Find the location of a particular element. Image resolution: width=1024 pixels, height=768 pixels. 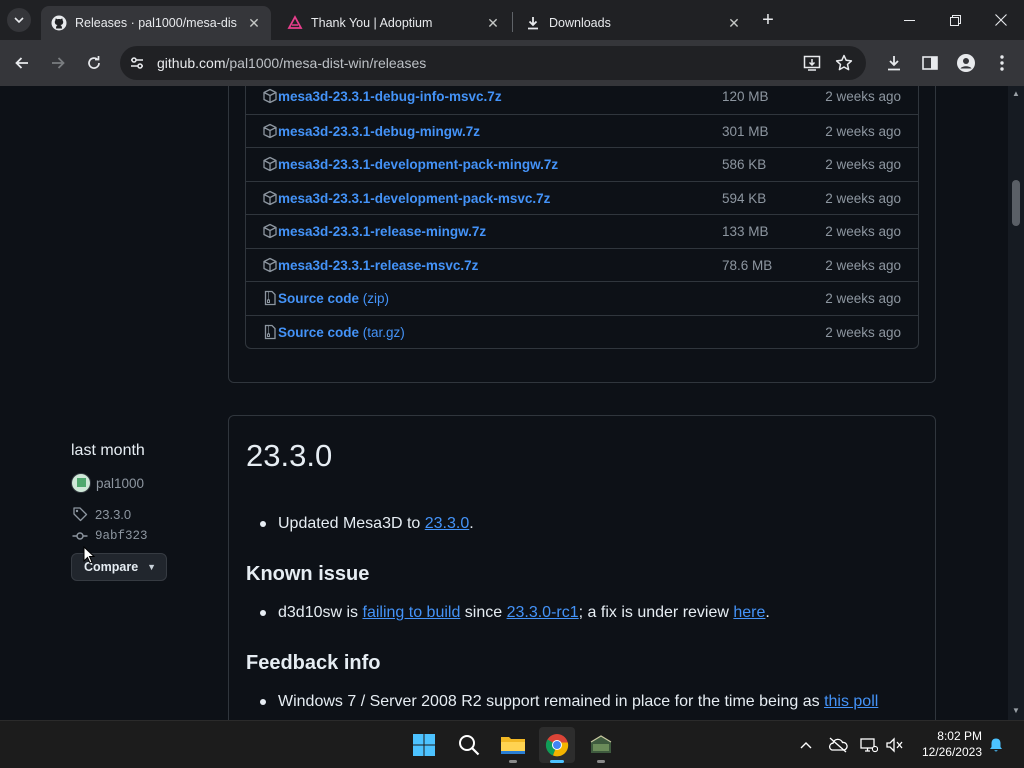

profile-icon is located at coordinates (966, 63).